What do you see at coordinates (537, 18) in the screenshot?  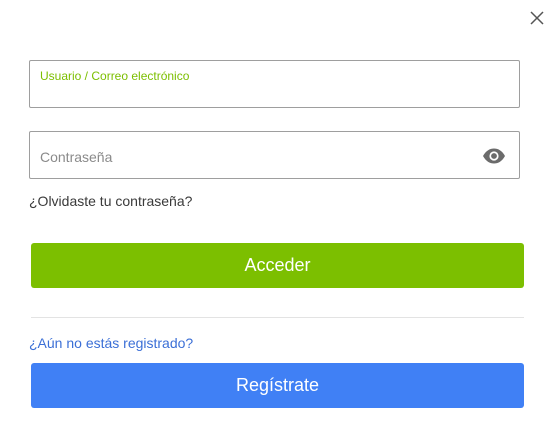 I see `close-icon` at bounding box center [537, 18].